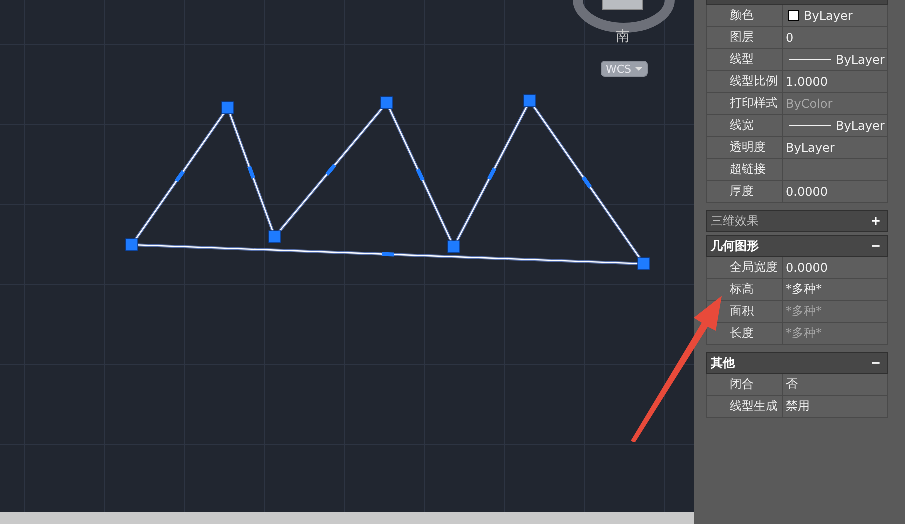  Describe the element at coordinates (797, 363) in the screenshot. I see `section-header: 其他 −` at that location.